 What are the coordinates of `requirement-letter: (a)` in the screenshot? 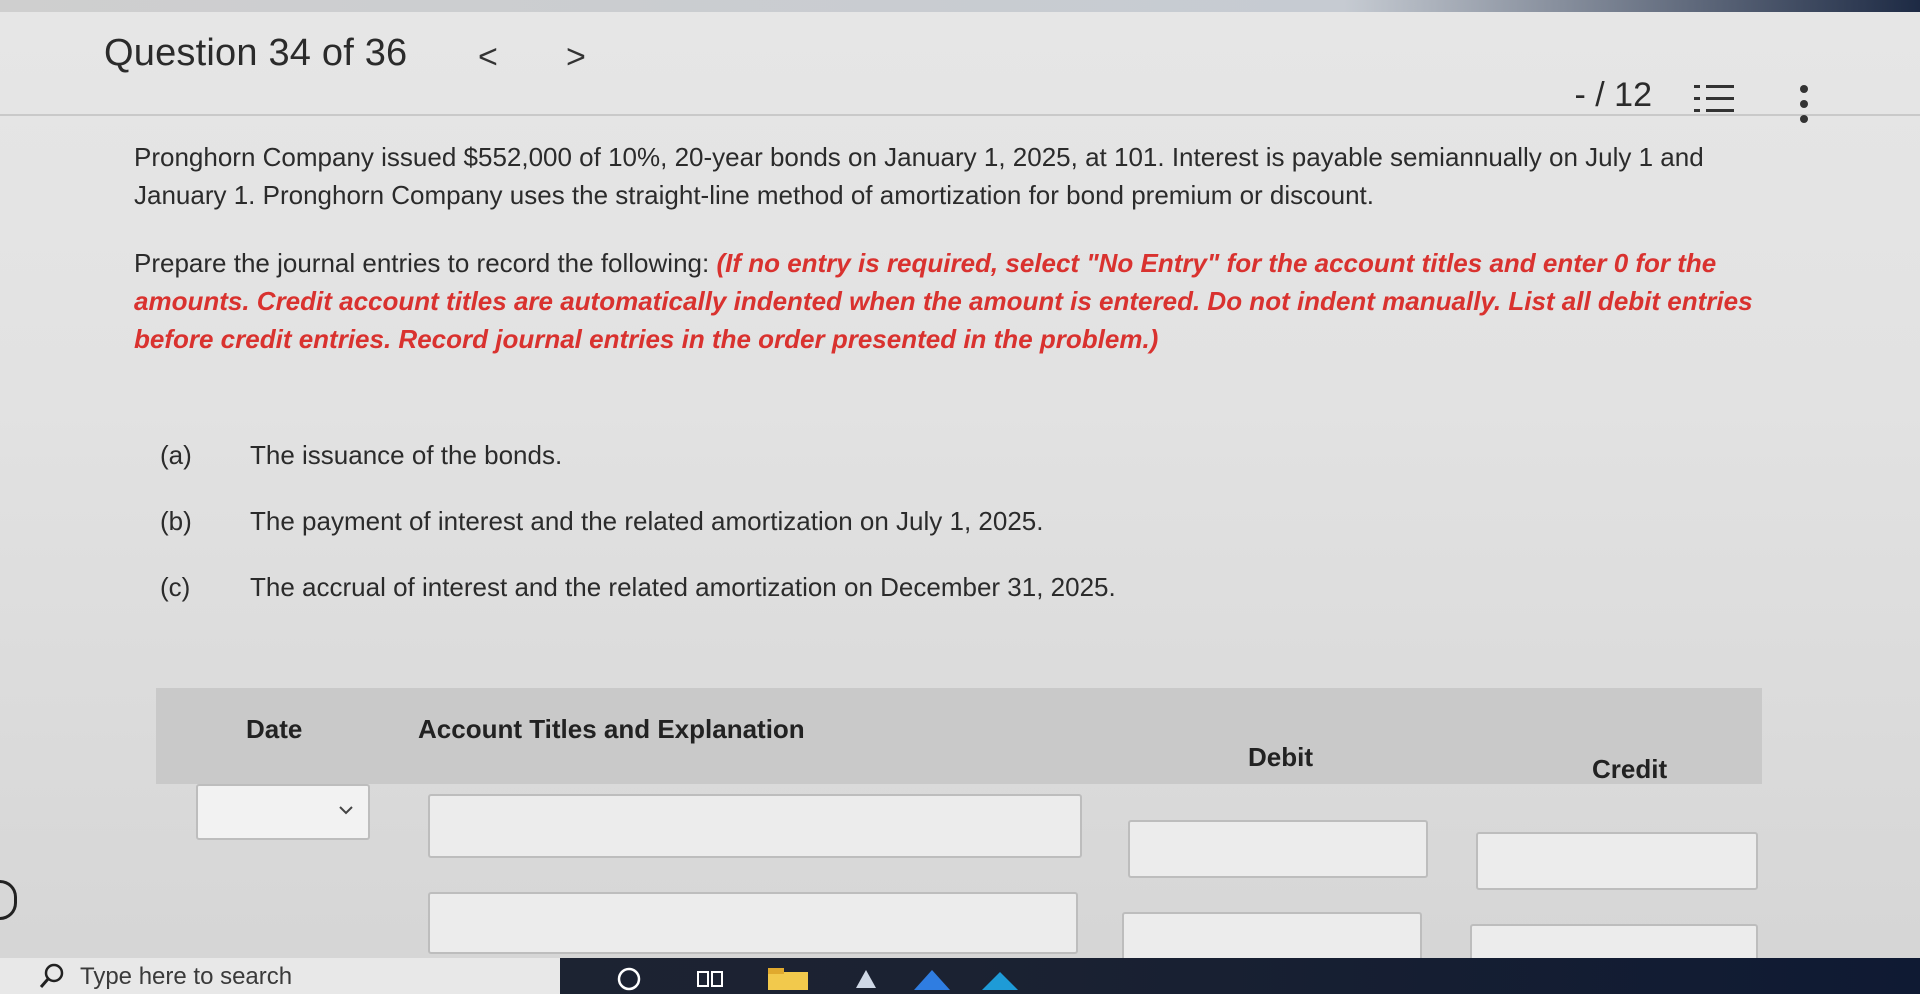 It's located at (176, 455).